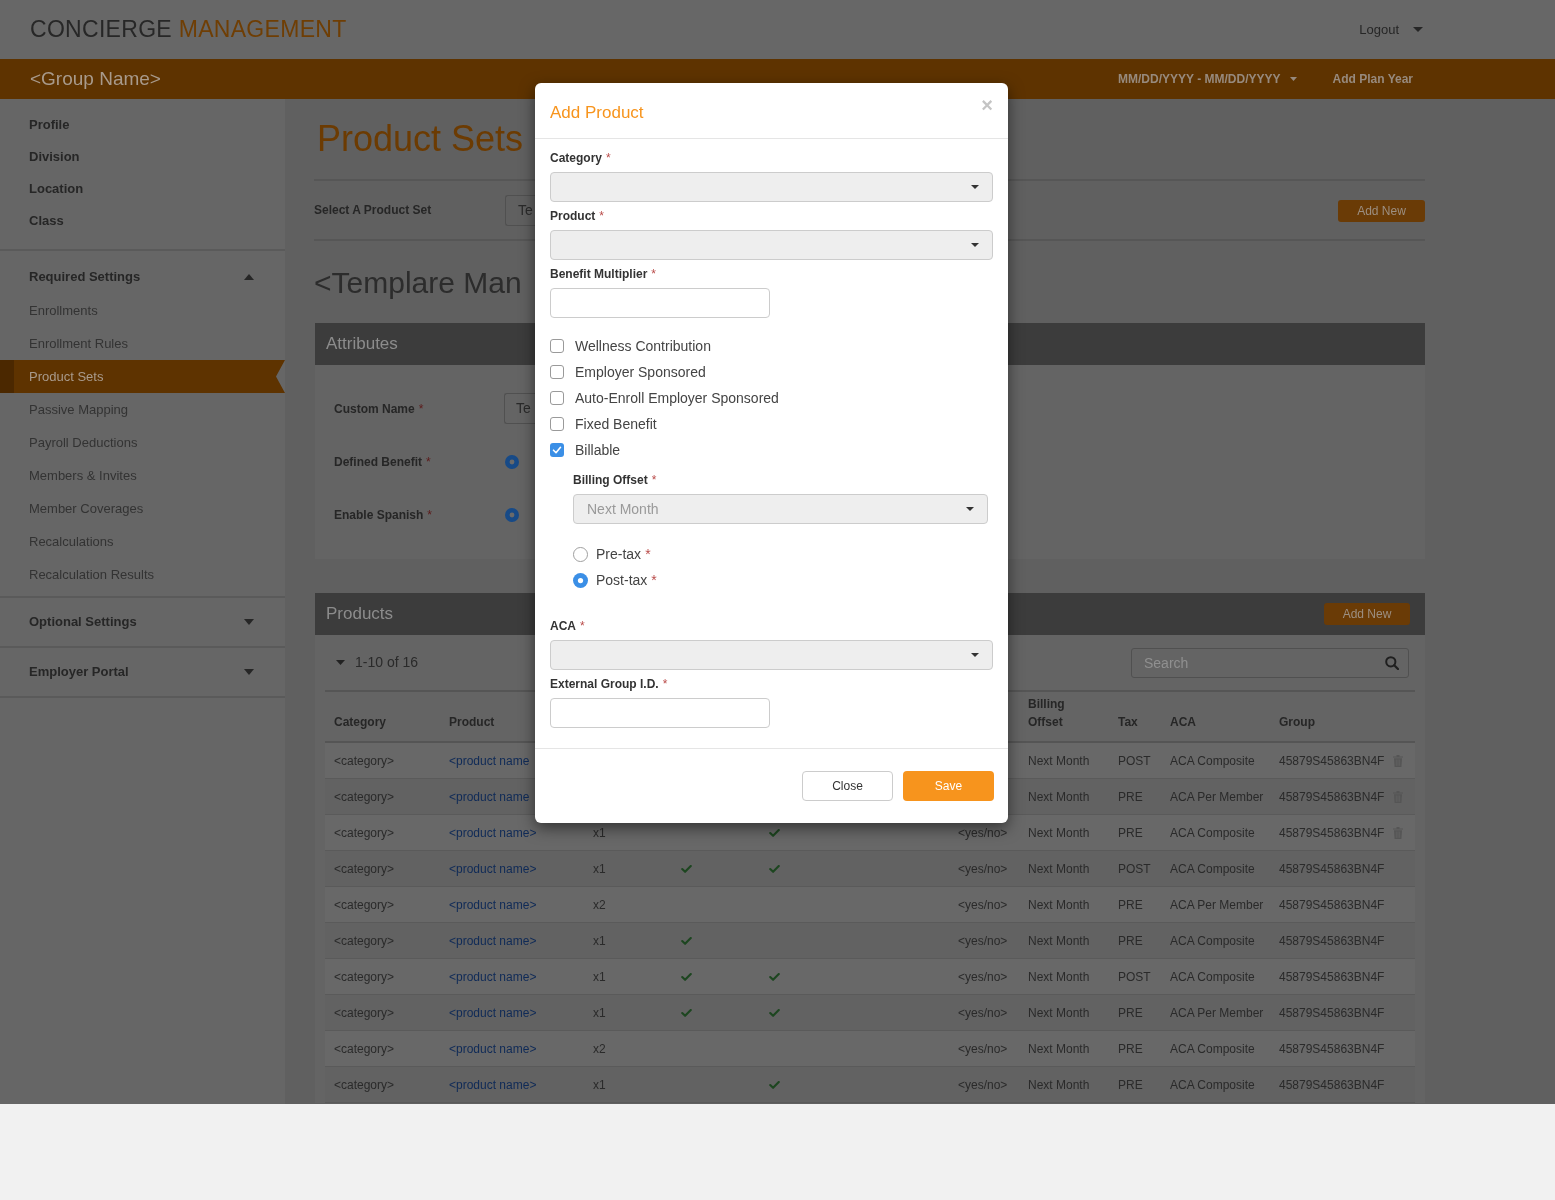 This screenshot has width=1555, height=1200. What do you see at coordinates (598, 450) in the screenshot?
I see `checkbox-label: Billable` at bounding box center [598, 450].